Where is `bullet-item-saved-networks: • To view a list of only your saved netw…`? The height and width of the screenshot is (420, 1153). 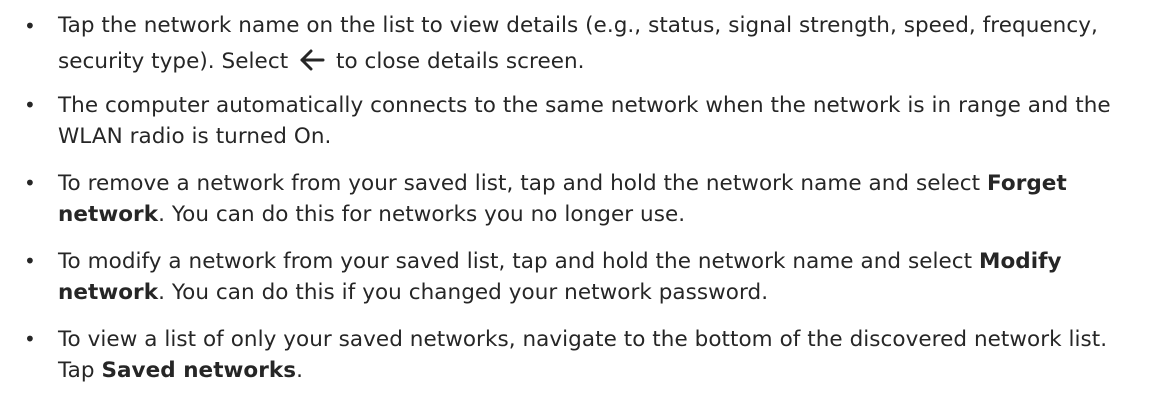 bullet-item-saved-networks: • To view a list of only your saved netw… is located at coordinates (576, 355).